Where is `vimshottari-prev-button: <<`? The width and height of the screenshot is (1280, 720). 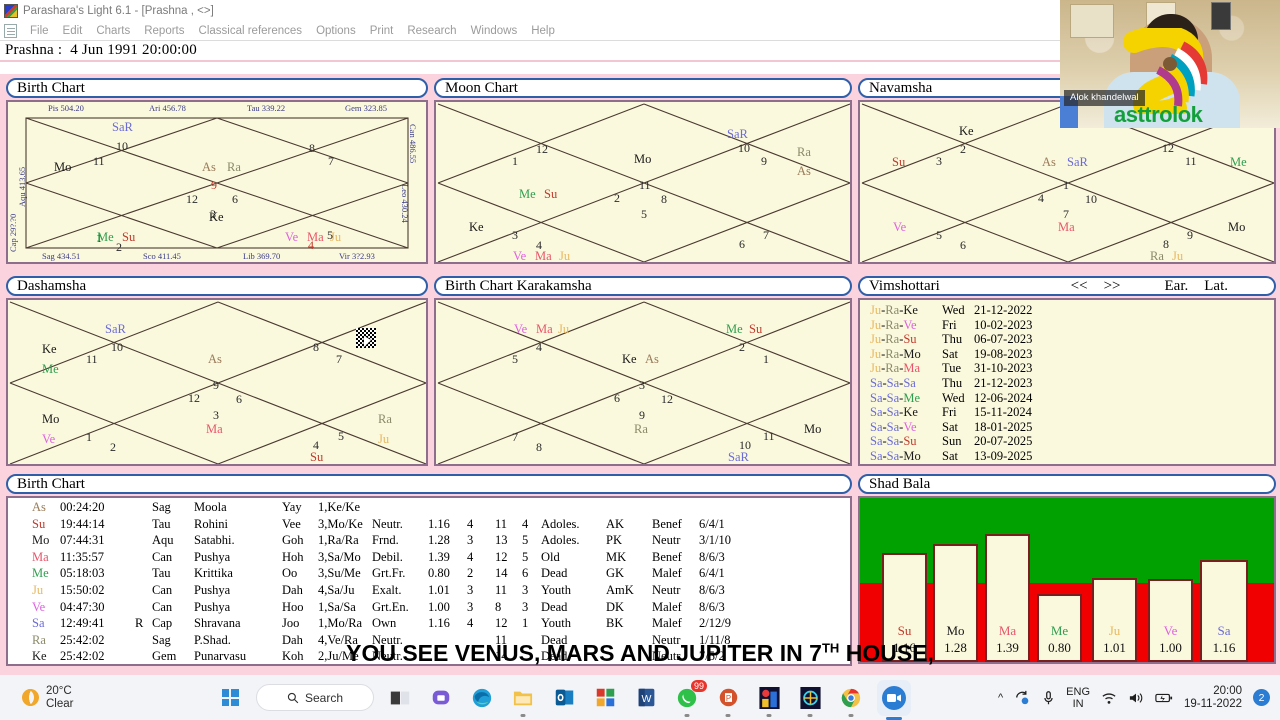
vimshottari-prev-button: << is located at coordinates (1079, 286).